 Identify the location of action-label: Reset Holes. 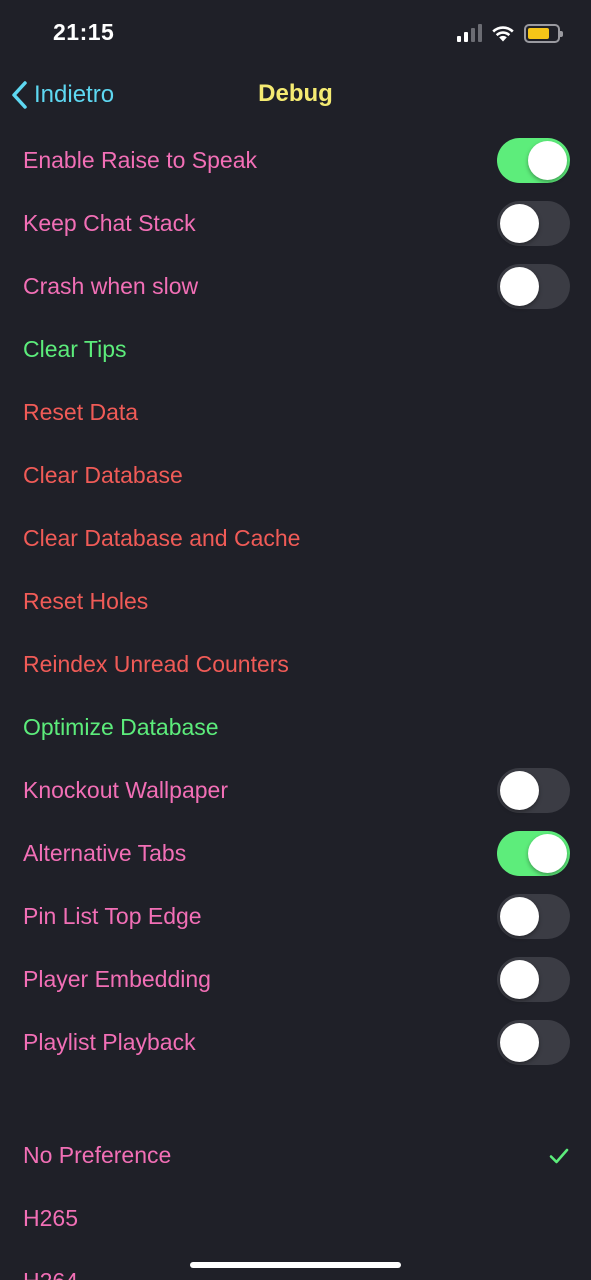
(86, 601).